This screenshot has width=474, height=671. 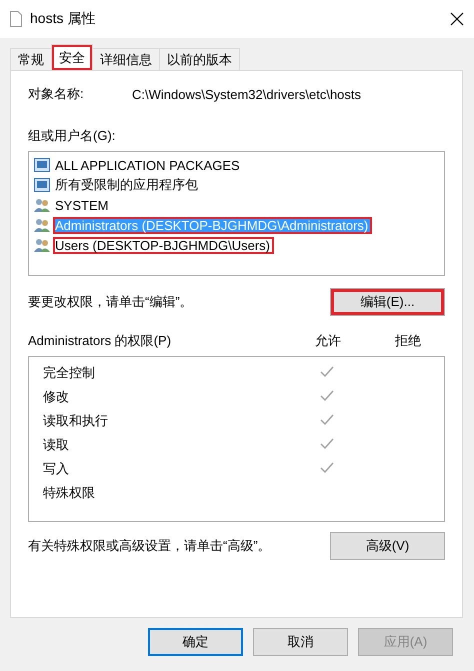 What do you see at coordinates (56, 397) in the screenshot?
I see `permission-name: 修改` at bounding box center [56, 397].